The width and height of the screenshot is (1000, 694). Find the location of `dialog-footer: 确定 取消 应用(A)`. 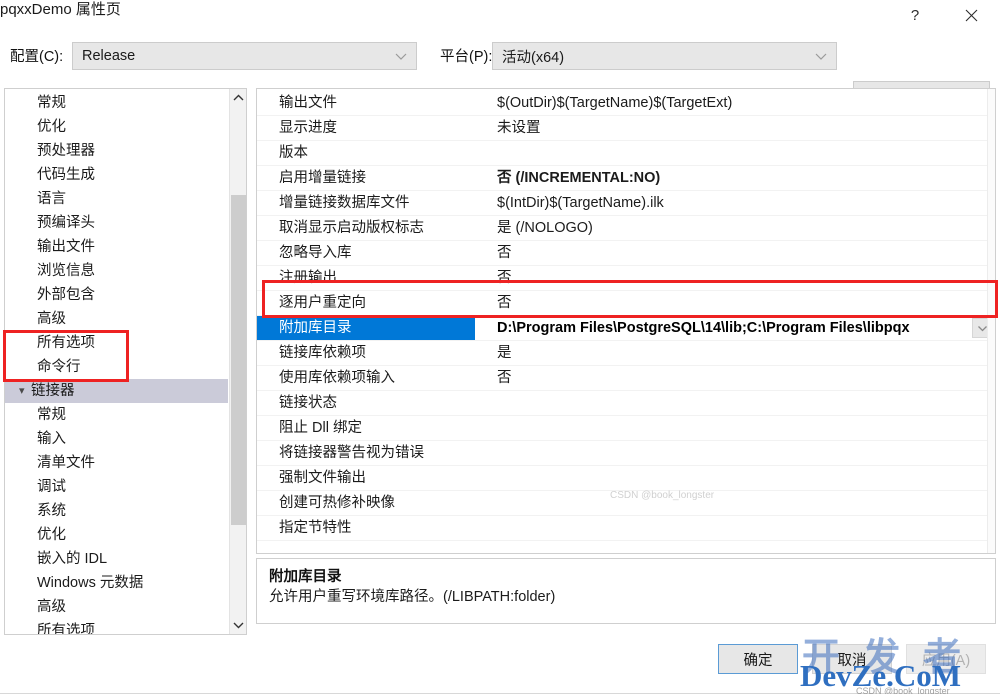

dialog-footer: 确定 取消 应用(A) is located at coordinates (500, 665).